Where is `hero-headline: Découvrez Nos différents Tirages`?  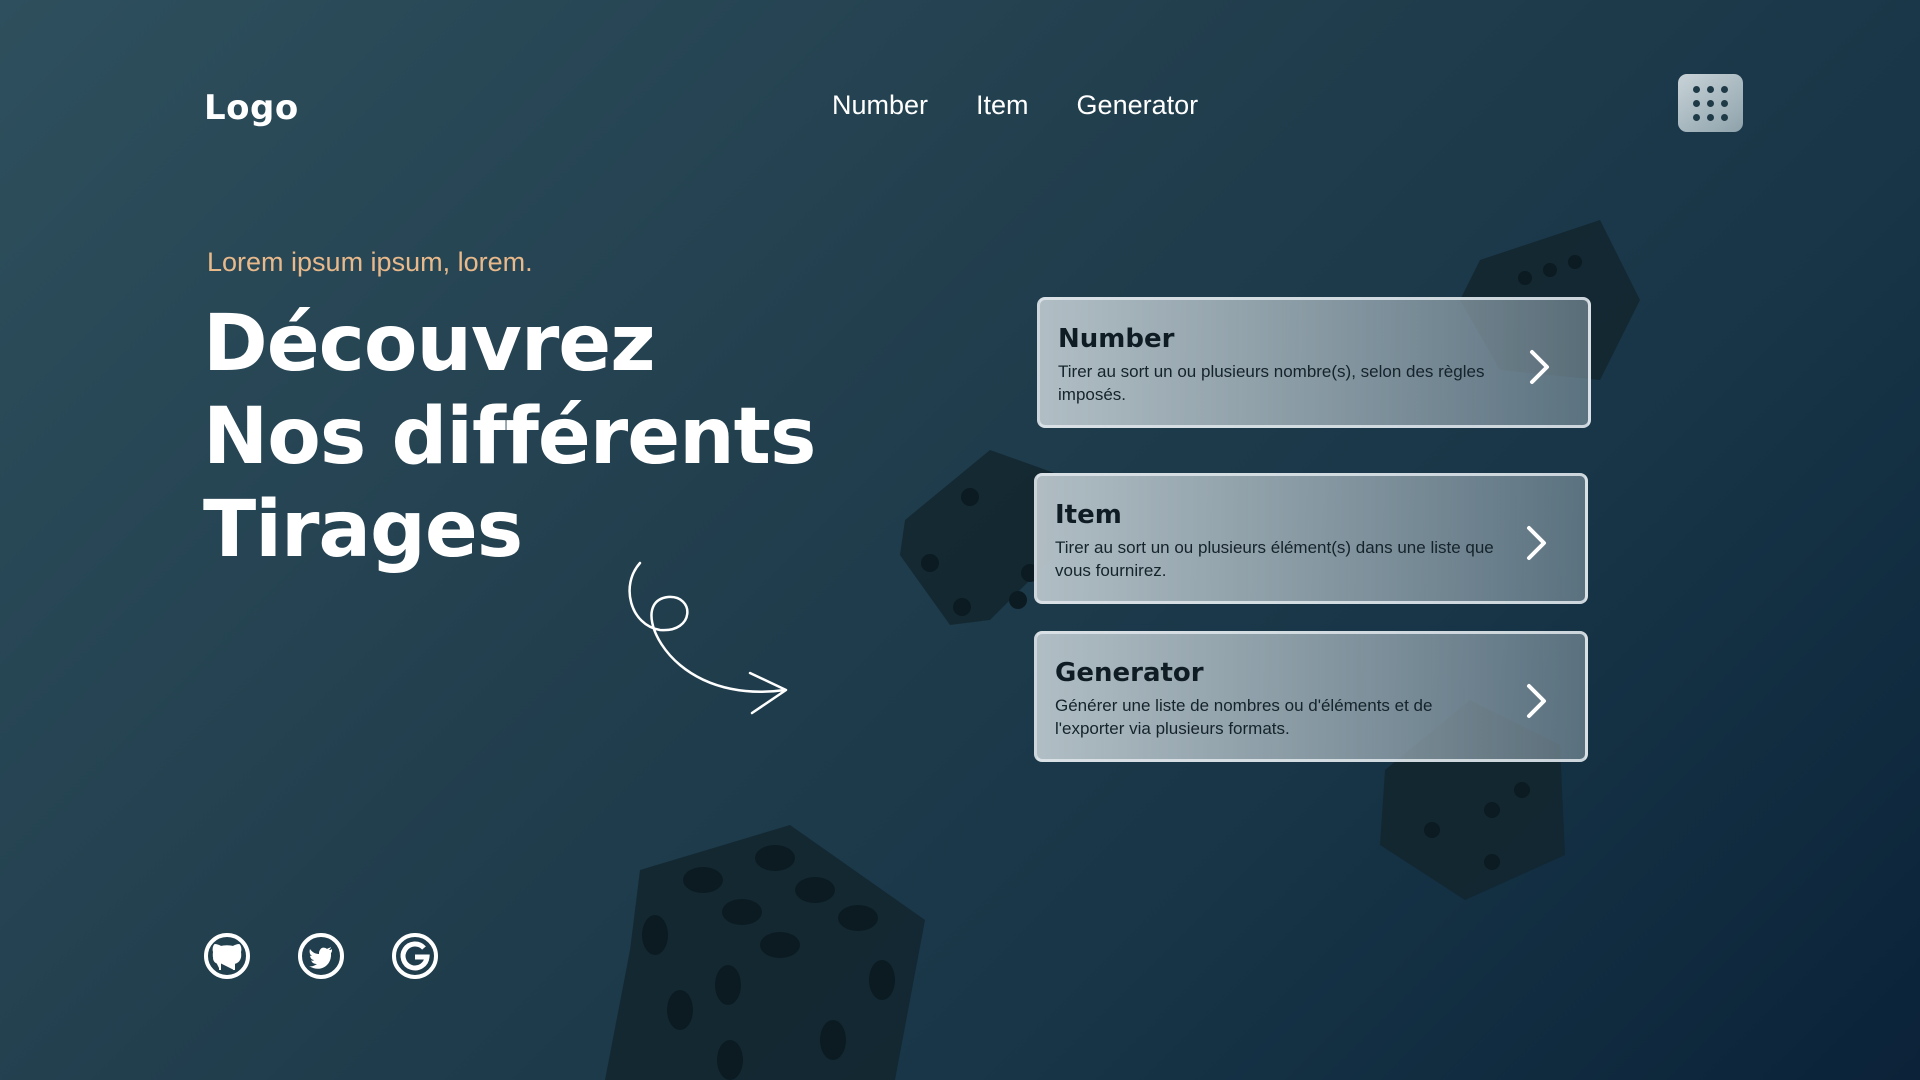
hero-headline: Découvrez Nos différents Tirages is located at coordinates (509, 437).